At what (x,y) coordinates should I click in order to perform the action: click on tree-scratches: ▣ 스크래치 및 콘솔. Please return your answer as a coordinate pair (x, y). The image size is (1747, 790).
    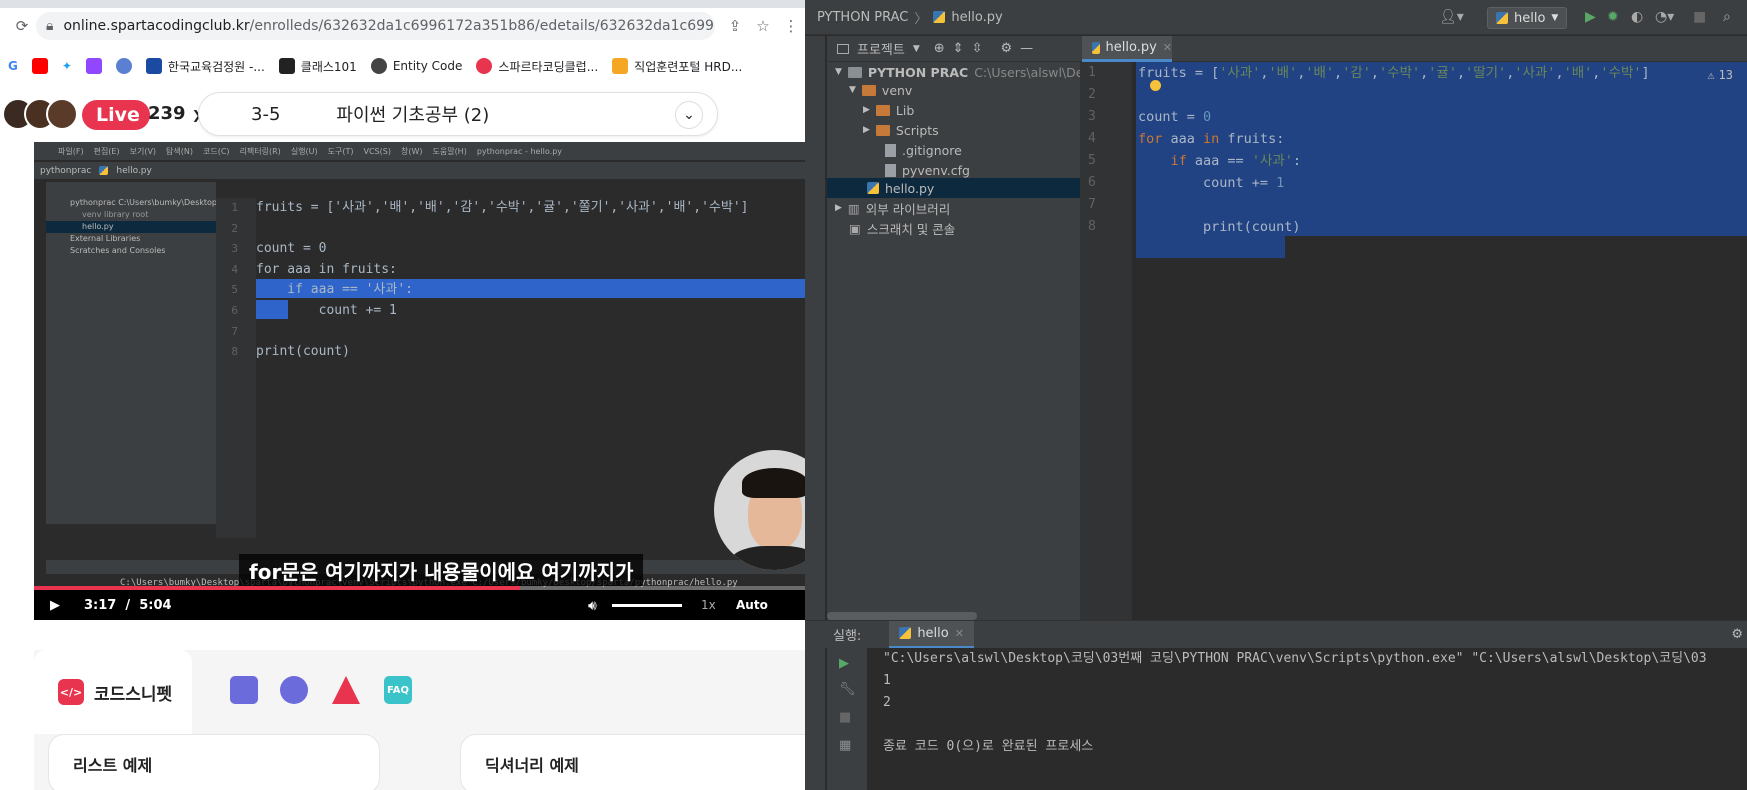
    Looking at the image, I should click on (902, 228).